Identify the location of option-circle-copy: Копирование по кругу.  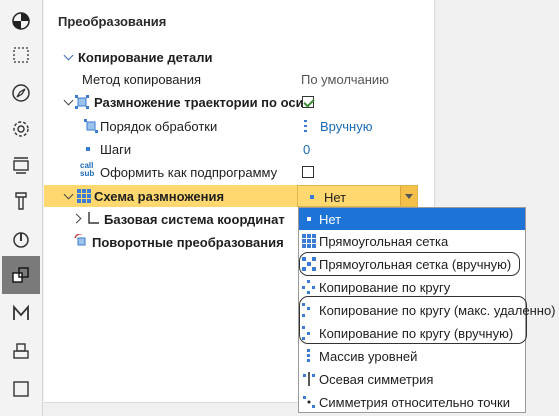
(412, 287).